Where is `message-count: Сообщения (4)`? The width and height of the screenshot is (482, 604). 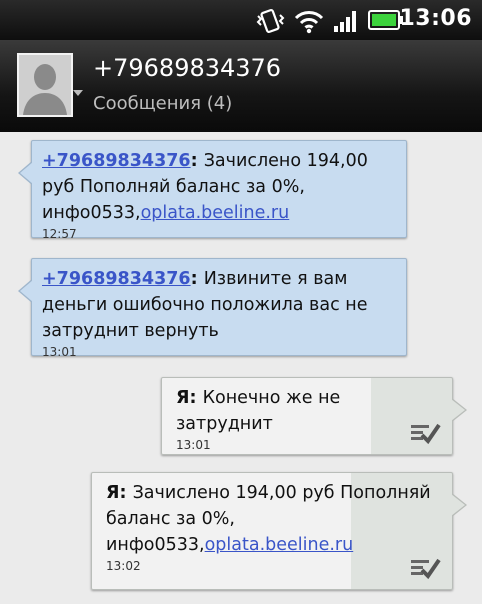 message-count: Сообщения (4) is located at coordinates (163, 103).